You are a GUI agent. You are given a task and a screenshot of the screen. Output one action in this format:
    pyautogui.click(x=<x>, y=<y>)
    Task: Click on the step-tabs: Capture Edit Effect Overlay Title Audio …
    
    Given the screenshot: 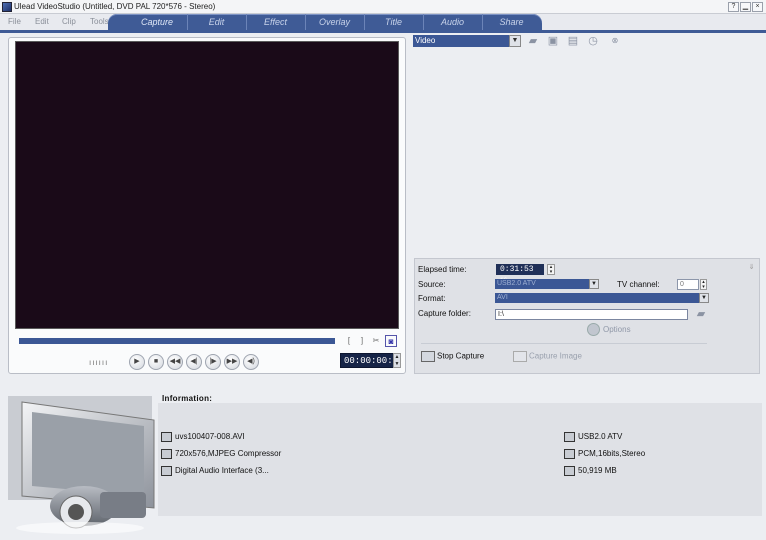 What is the action you would take?
    pyautogui.click(x=325, y=22)
    